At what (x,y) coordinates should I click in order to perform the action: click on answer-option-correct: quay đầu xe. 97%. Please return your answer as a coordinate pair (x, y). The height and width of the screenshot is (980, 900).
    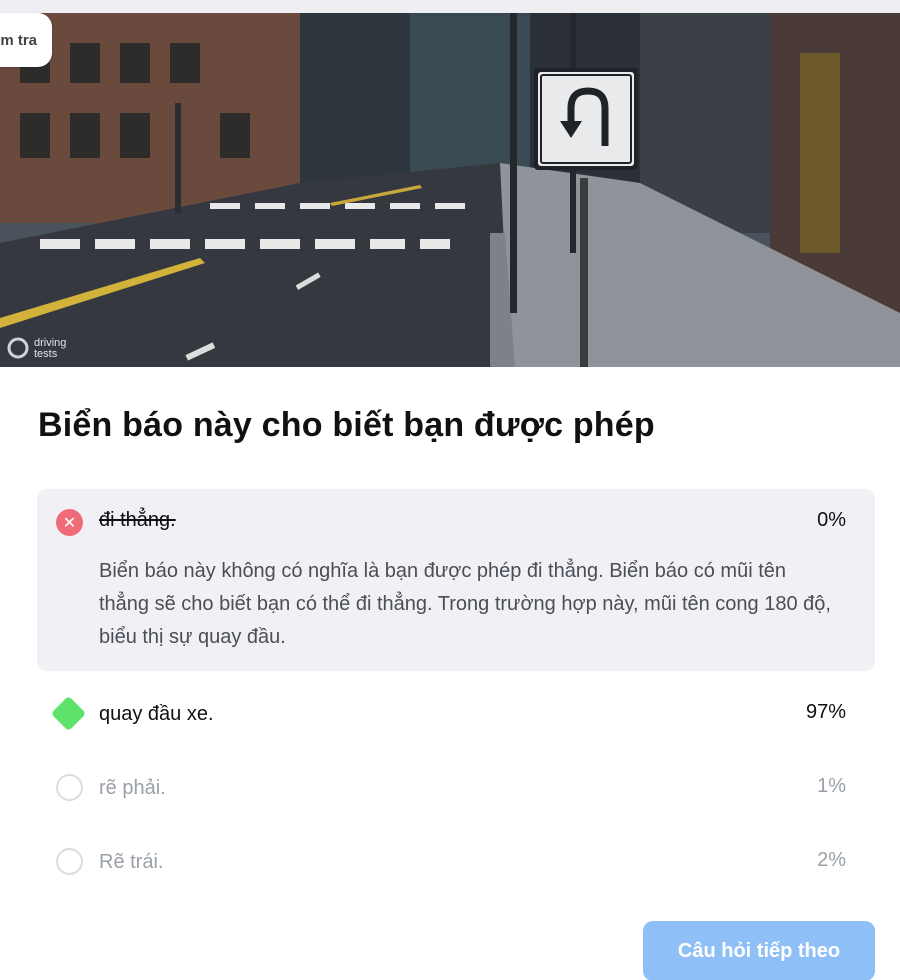
    Looking at the image, I should click on (456, 714).